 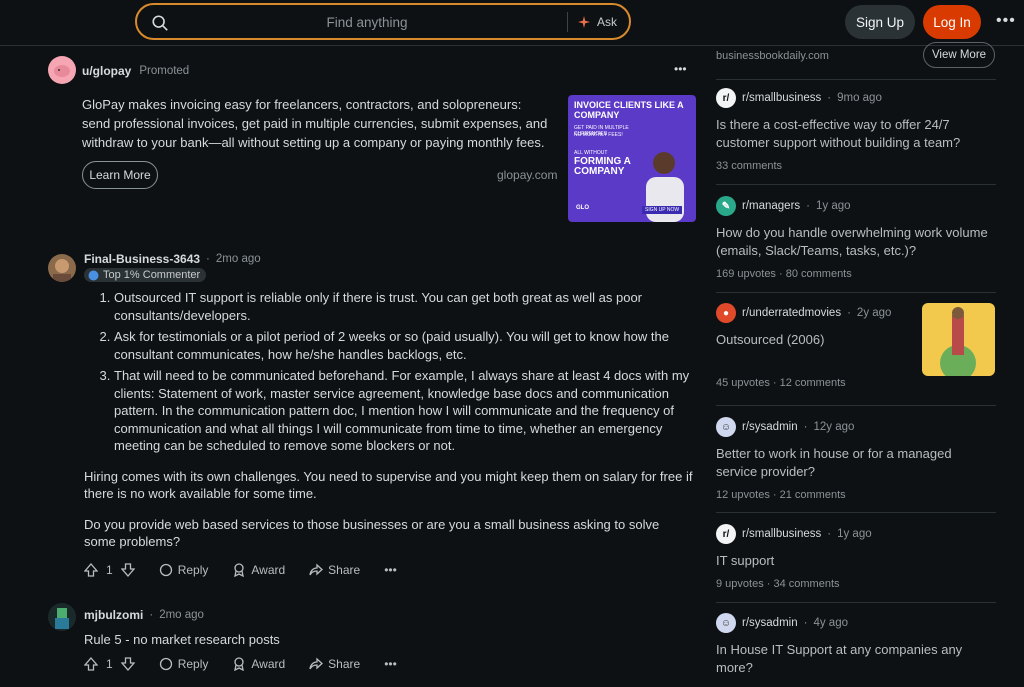 What do you see at coordinates (959, 55) in the screenshot?
I see `view-more-button: View More` at bounding box center [959, 55].